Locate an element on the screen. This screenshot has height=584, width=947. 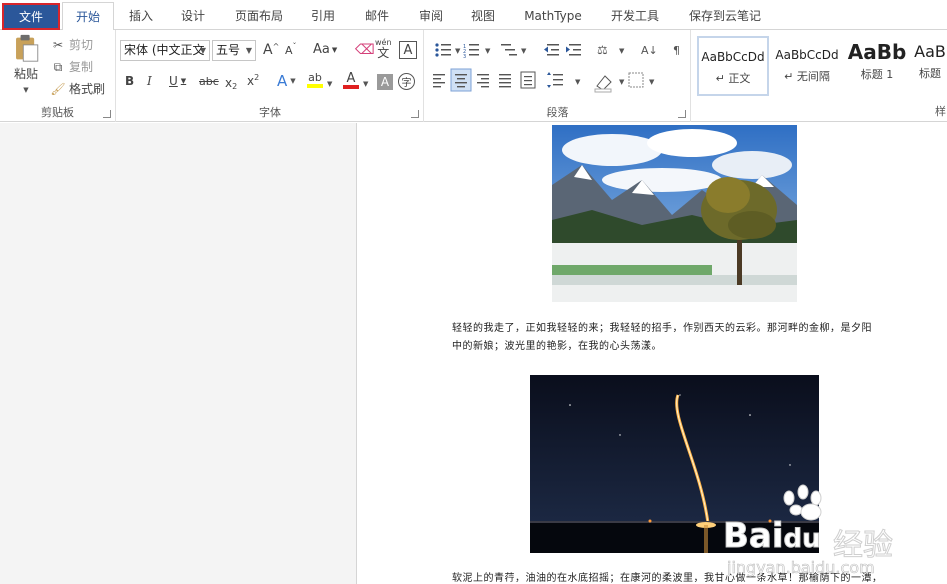
char-border-icon: A is located at coordinates (408, 50).